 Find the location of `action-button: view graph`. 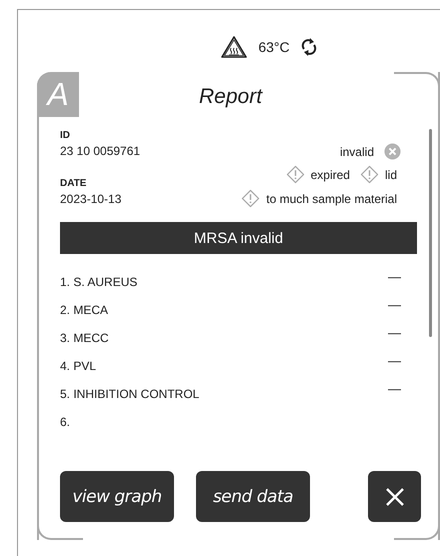

action-button: view graph is located at coordinates (117, 496).